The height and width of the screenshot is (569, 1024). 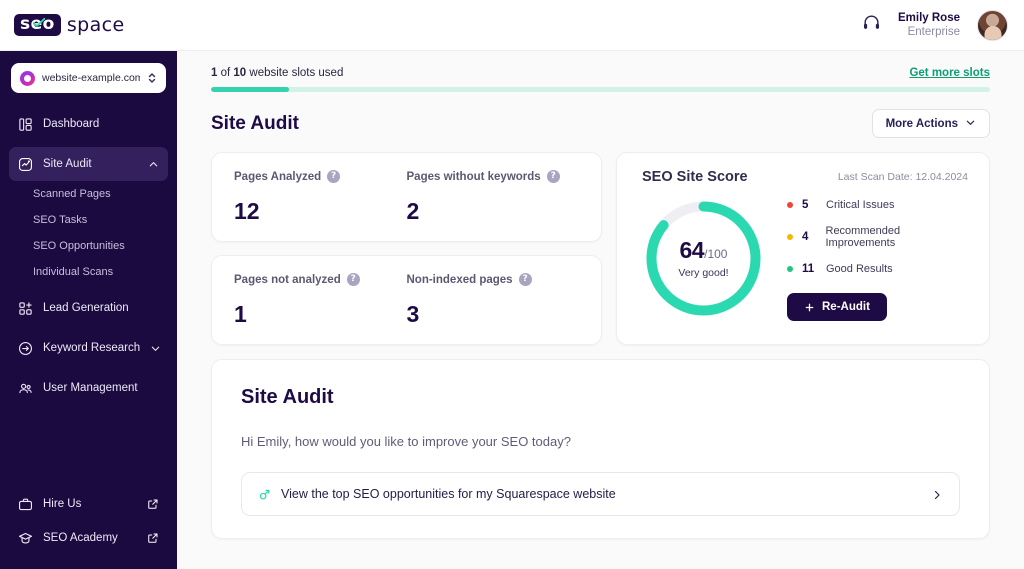 I want to click on slots-progress-fill, so click(x=250, y=89).